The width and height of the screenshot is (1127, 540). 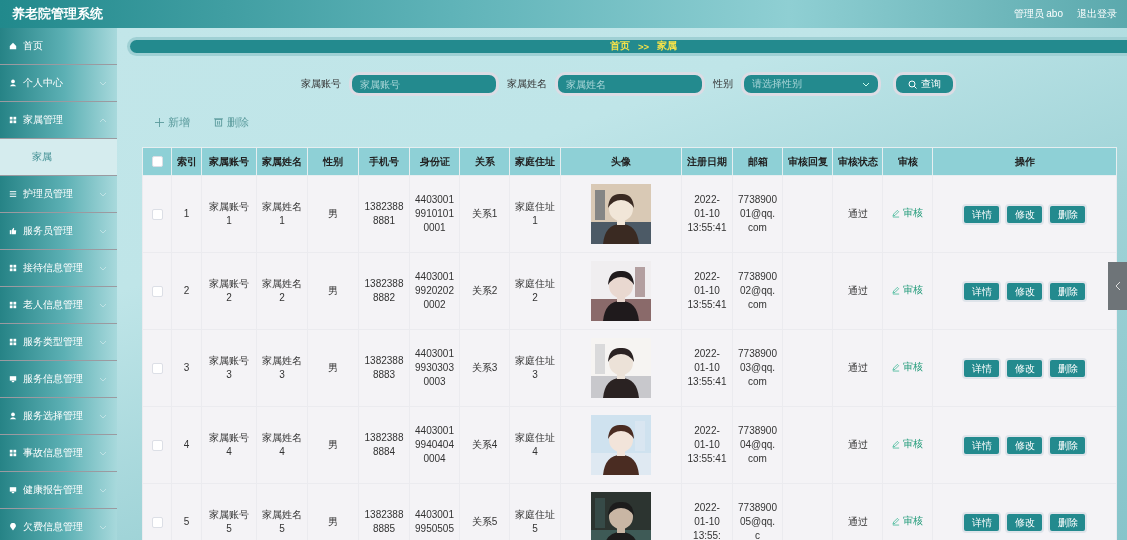 What do you see at coordinates (811, 84) in the screenshot?
I see `gender-select: 请选择性别` at bounding box center [811, 84].